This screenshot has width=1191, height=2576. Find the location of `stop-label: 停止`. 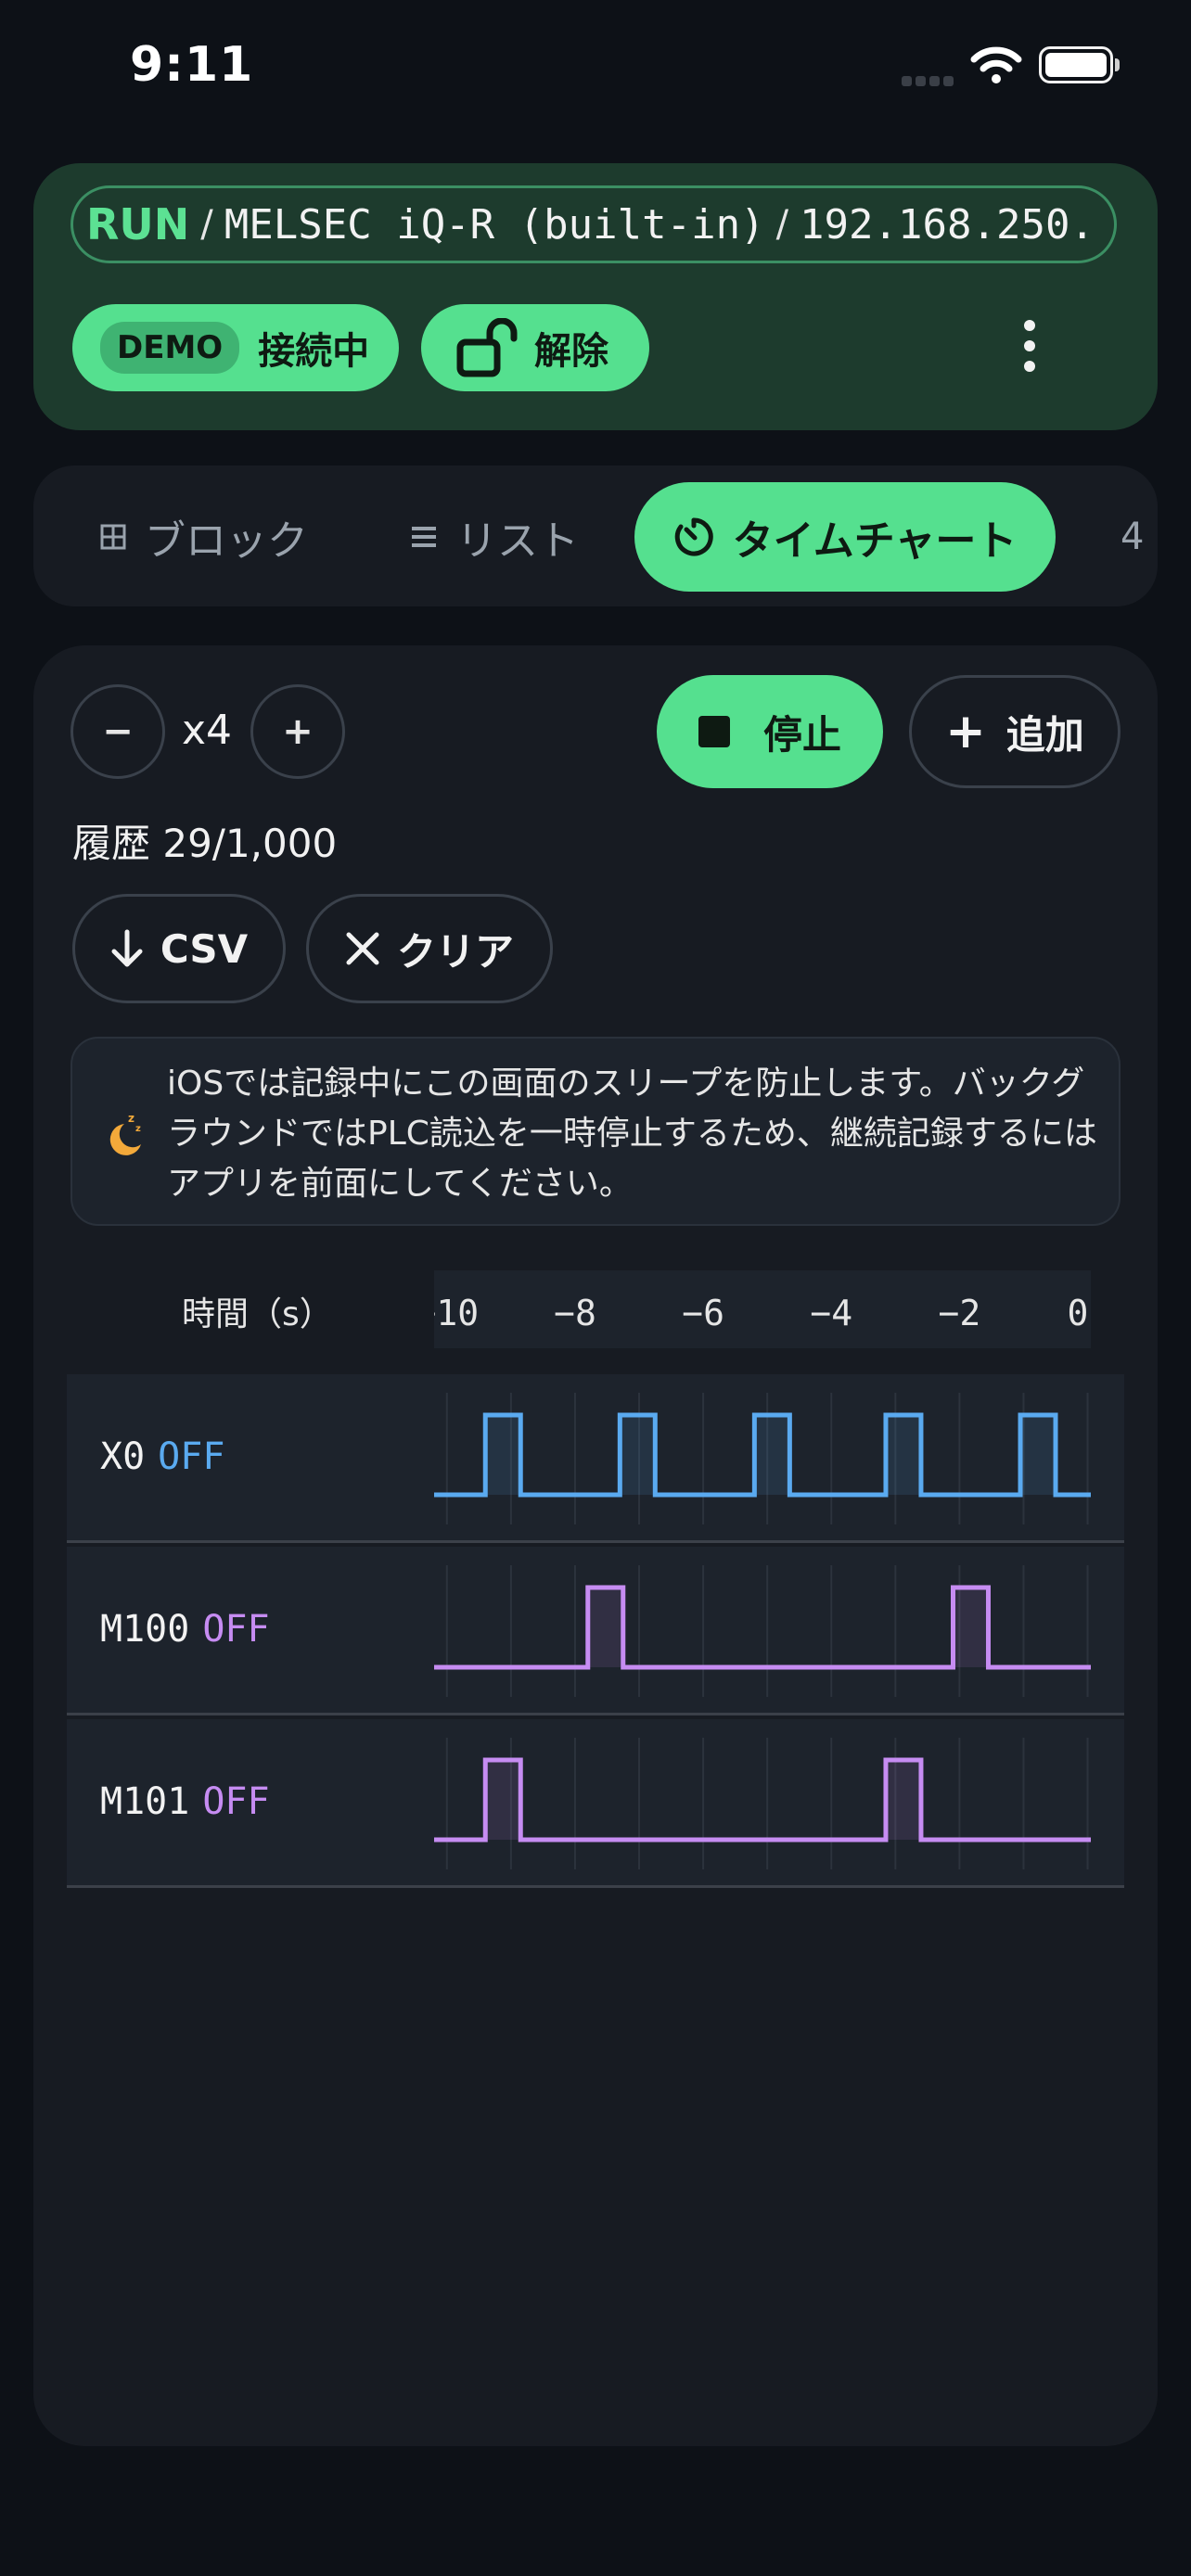

stop-label: 停止 is located at coordinates (801, 734).